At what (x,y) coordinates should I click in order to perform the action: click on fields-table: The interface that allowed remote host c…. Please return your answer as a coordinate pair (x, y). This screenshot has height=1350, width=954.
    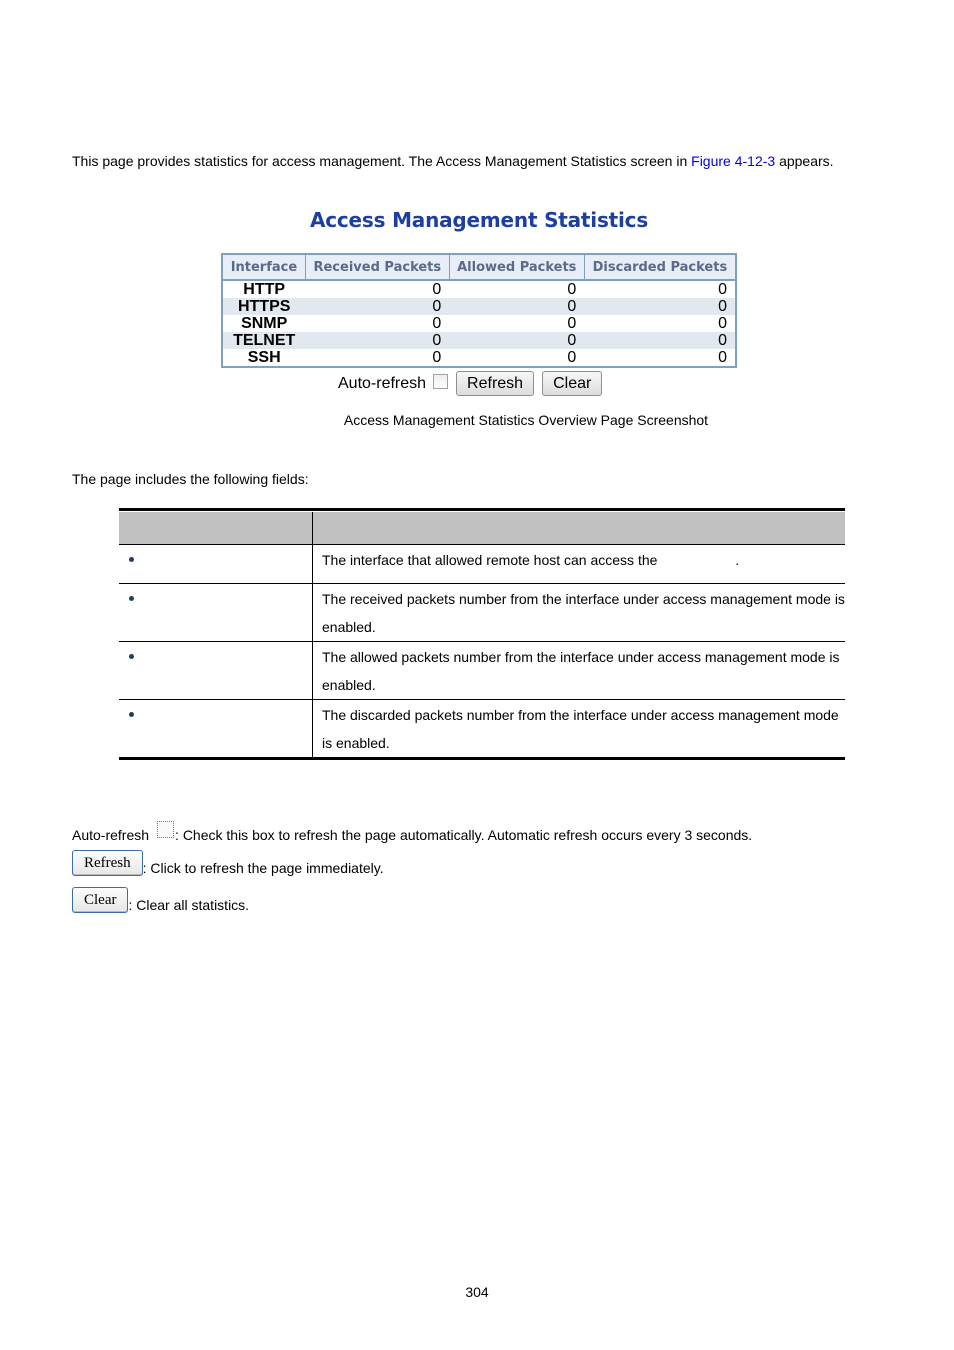
    Looking at the image, I should click on (482, 635).